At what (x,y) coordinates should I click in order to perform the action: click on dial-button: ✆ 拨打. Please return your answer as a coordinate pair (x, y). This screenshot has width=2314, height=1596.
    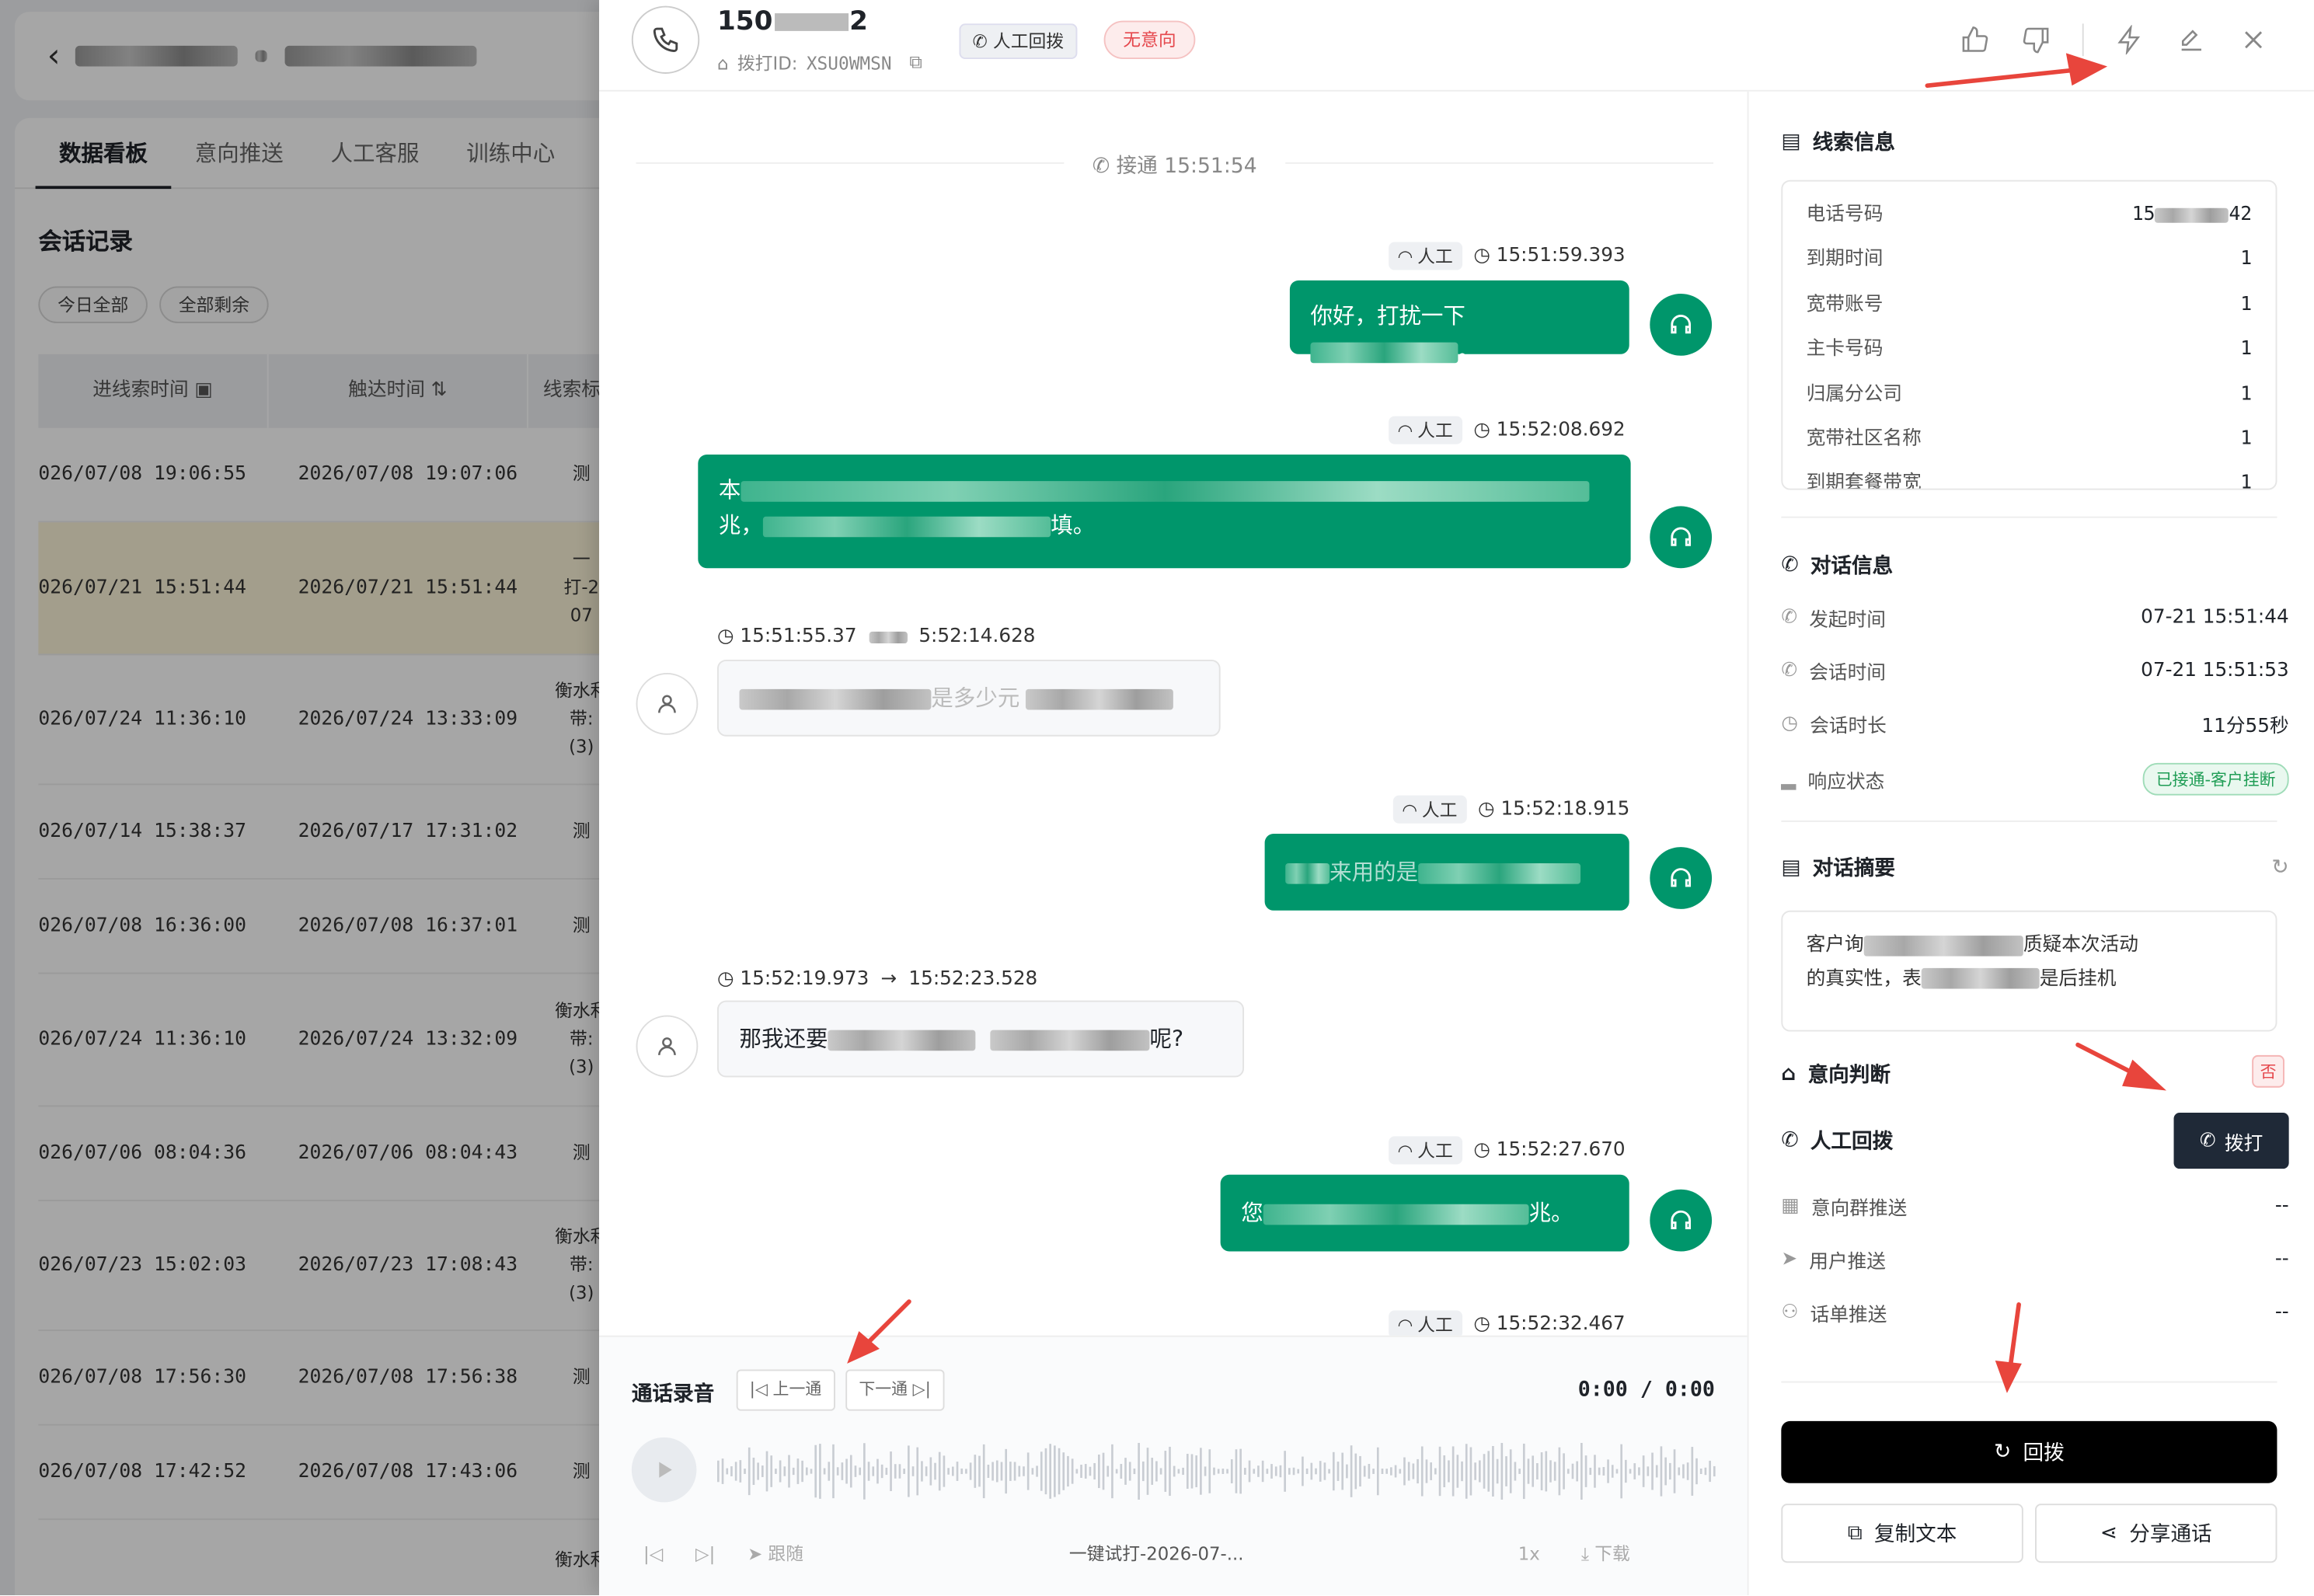
    Looking at the image, I should click on (2231, 1140).